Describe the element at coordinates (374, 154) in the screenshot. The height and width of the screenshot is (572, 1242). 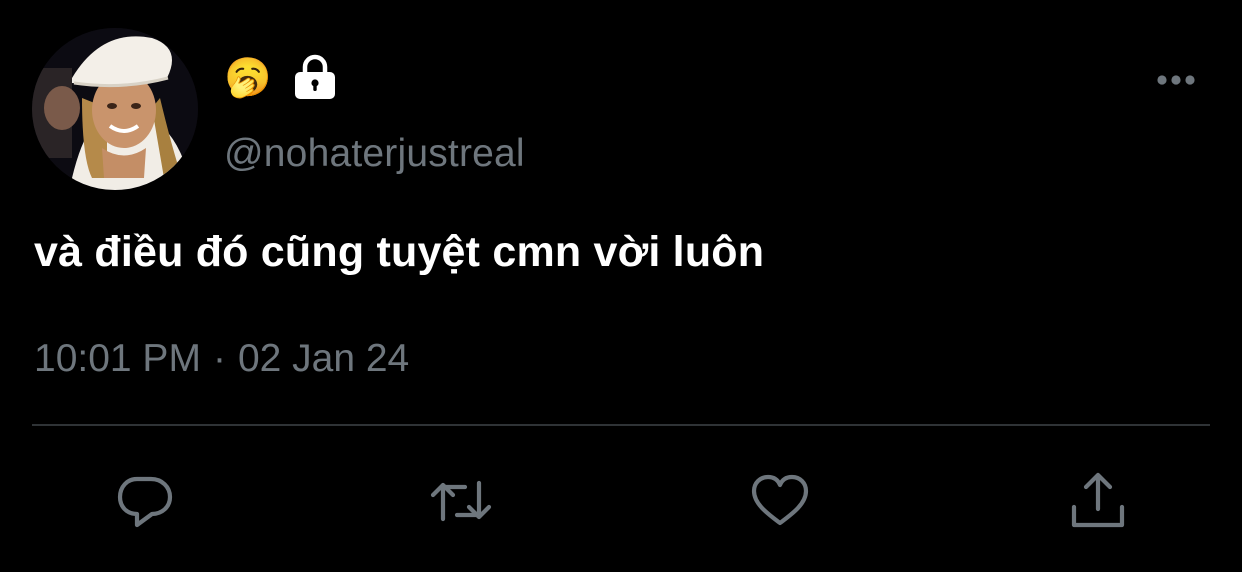
I see `user-handle: @nohaterjustreal` at that location.